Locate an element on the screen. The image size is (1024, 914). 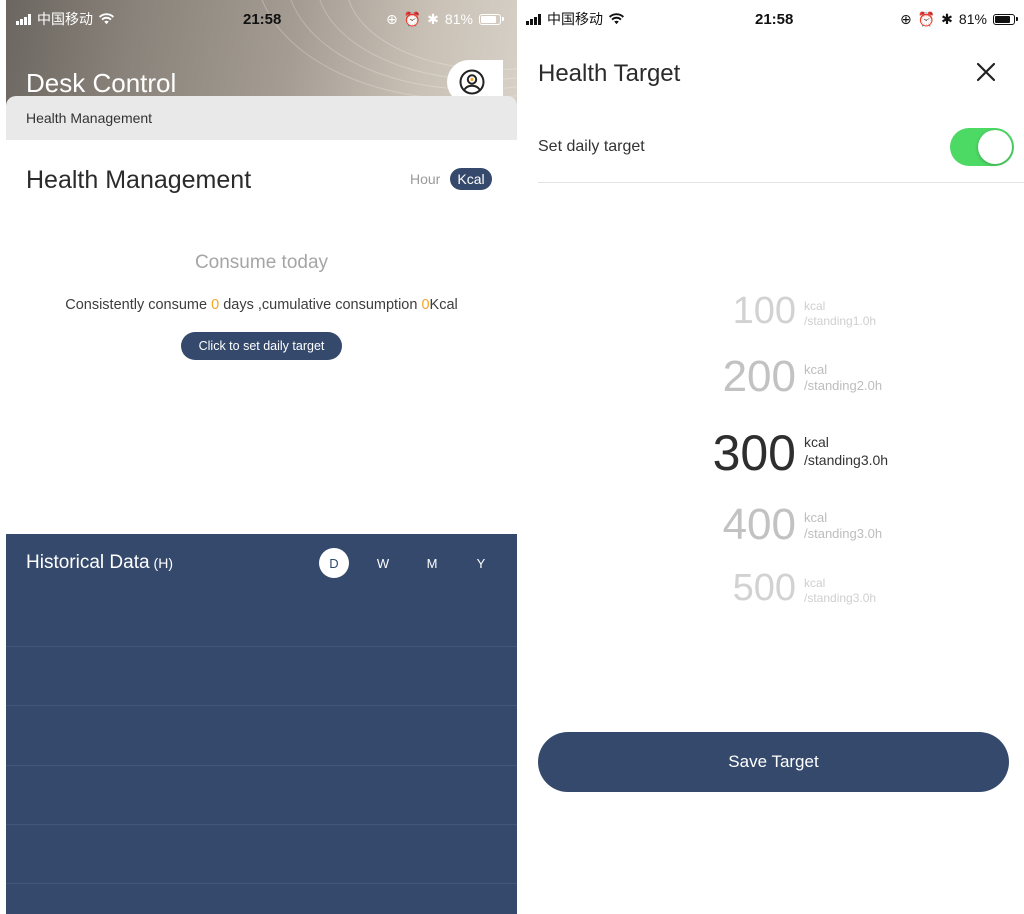
set-daily-target-button: Click to set daily target is located at coordinates (261, 346).